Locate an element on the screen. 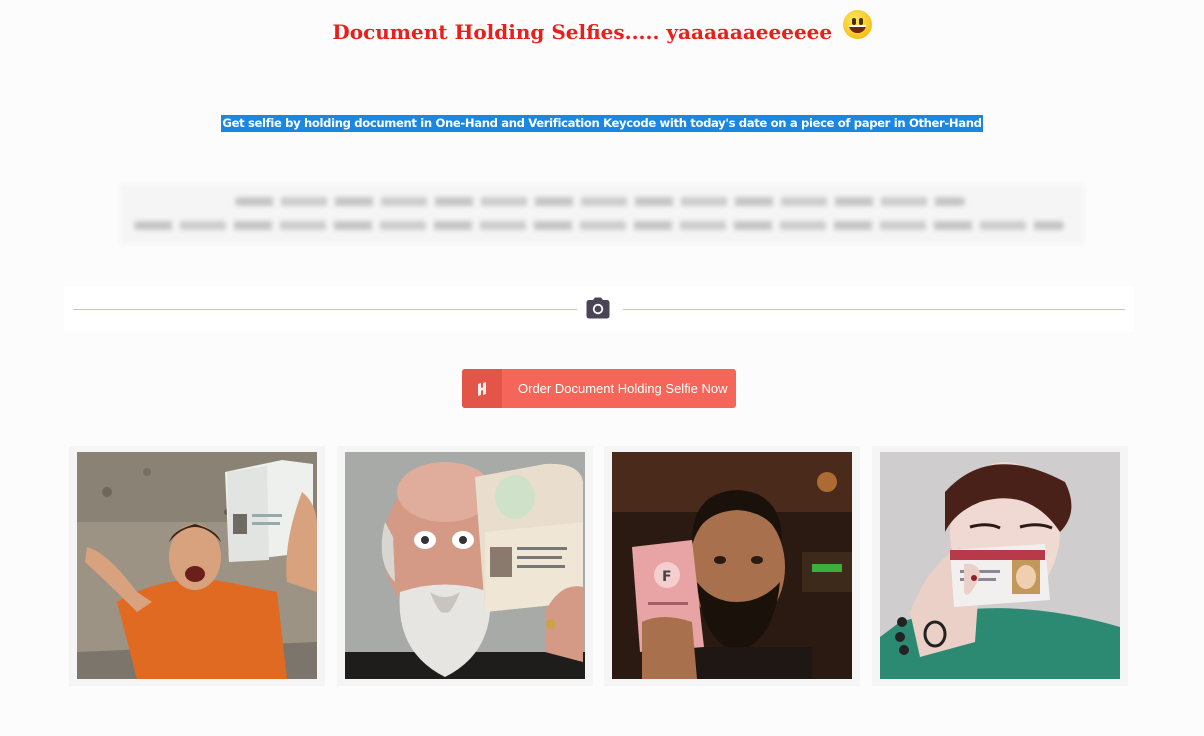  brand-h-icon is located at coordinates (482, 388).